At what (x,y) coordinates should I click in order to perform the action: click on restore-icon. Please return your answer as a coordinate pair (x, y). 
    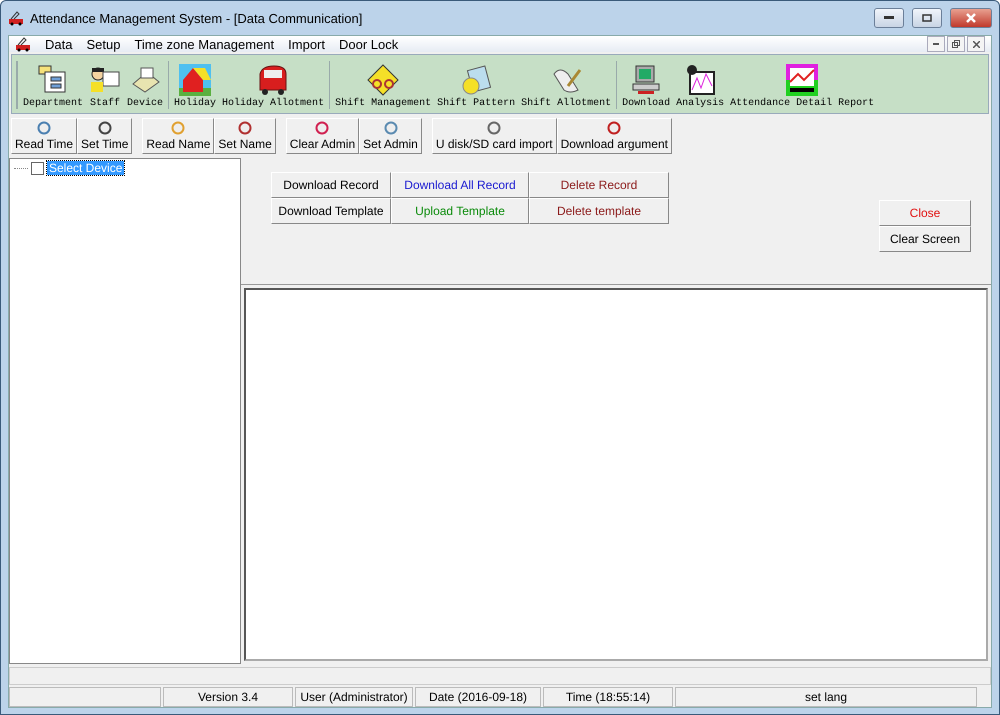
    Looking at the image, I should click on (956, 44).